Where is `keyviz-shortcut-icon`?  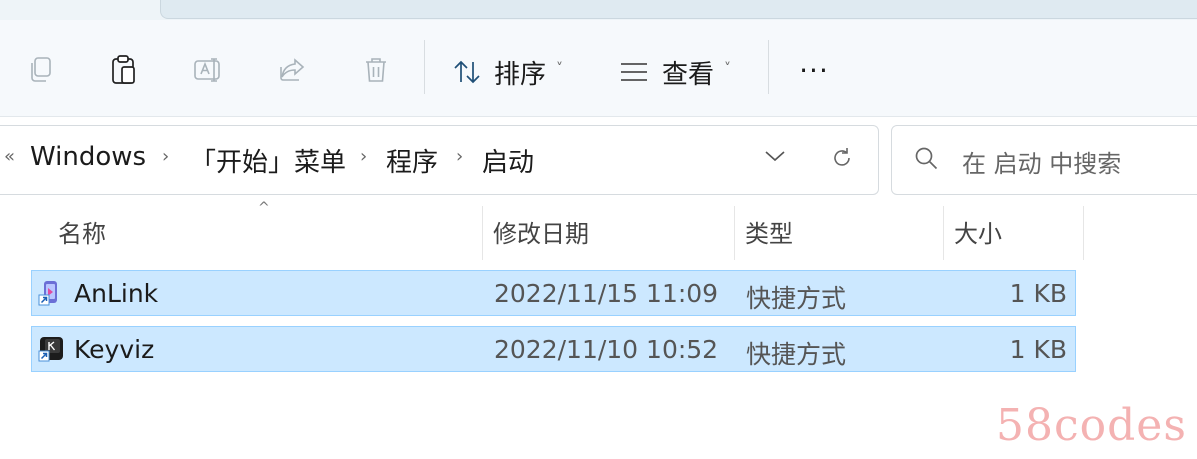 keyviz-shortcut-icon is located at coordinates (51, 349).